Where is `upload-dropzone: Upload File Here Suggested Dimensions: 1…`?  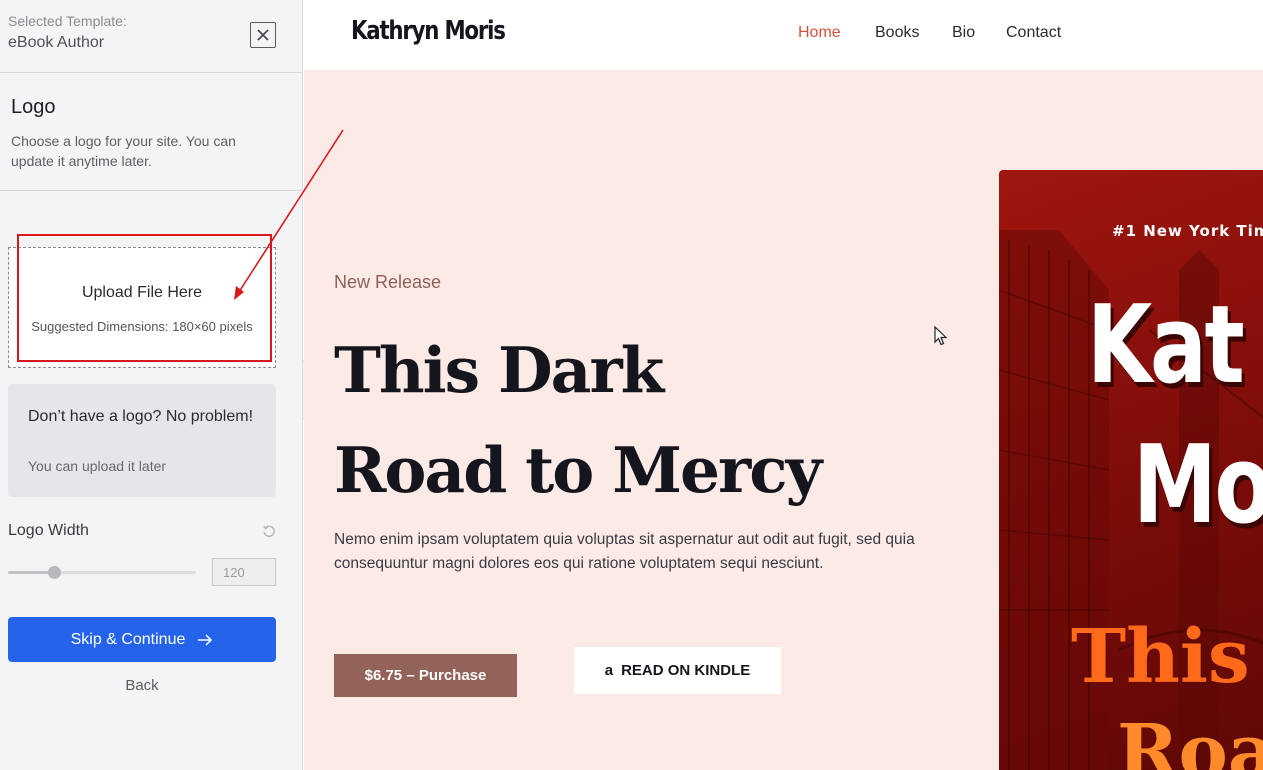
upload-dropzone: Upload File Here Suggested Dimensions: 1… is located at coordinates (142, 307).